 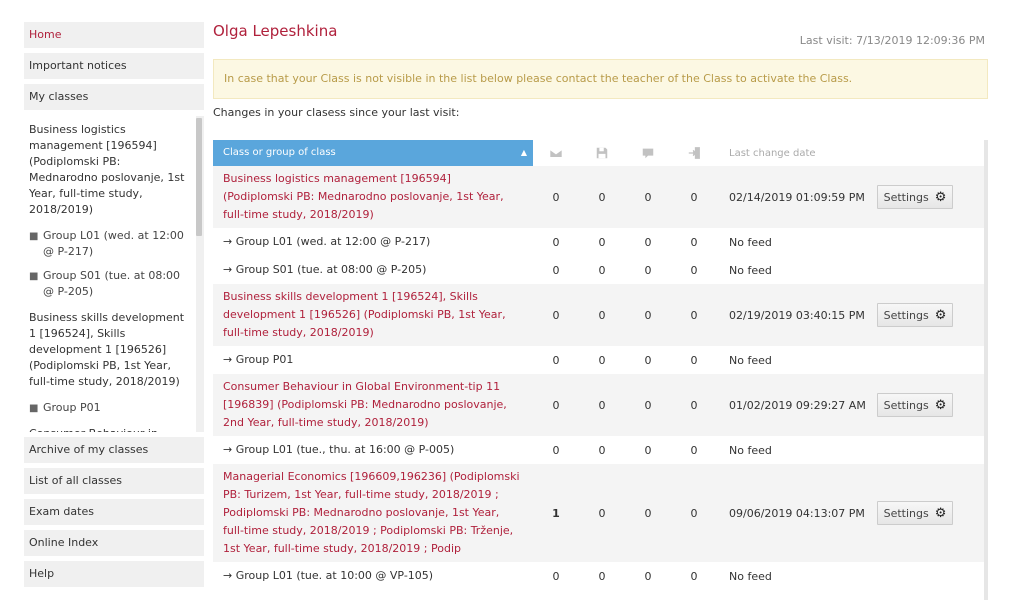 I want to click on last-change-date: 09/06/2019 04:13:07 PM, so click(x=797, y=513).